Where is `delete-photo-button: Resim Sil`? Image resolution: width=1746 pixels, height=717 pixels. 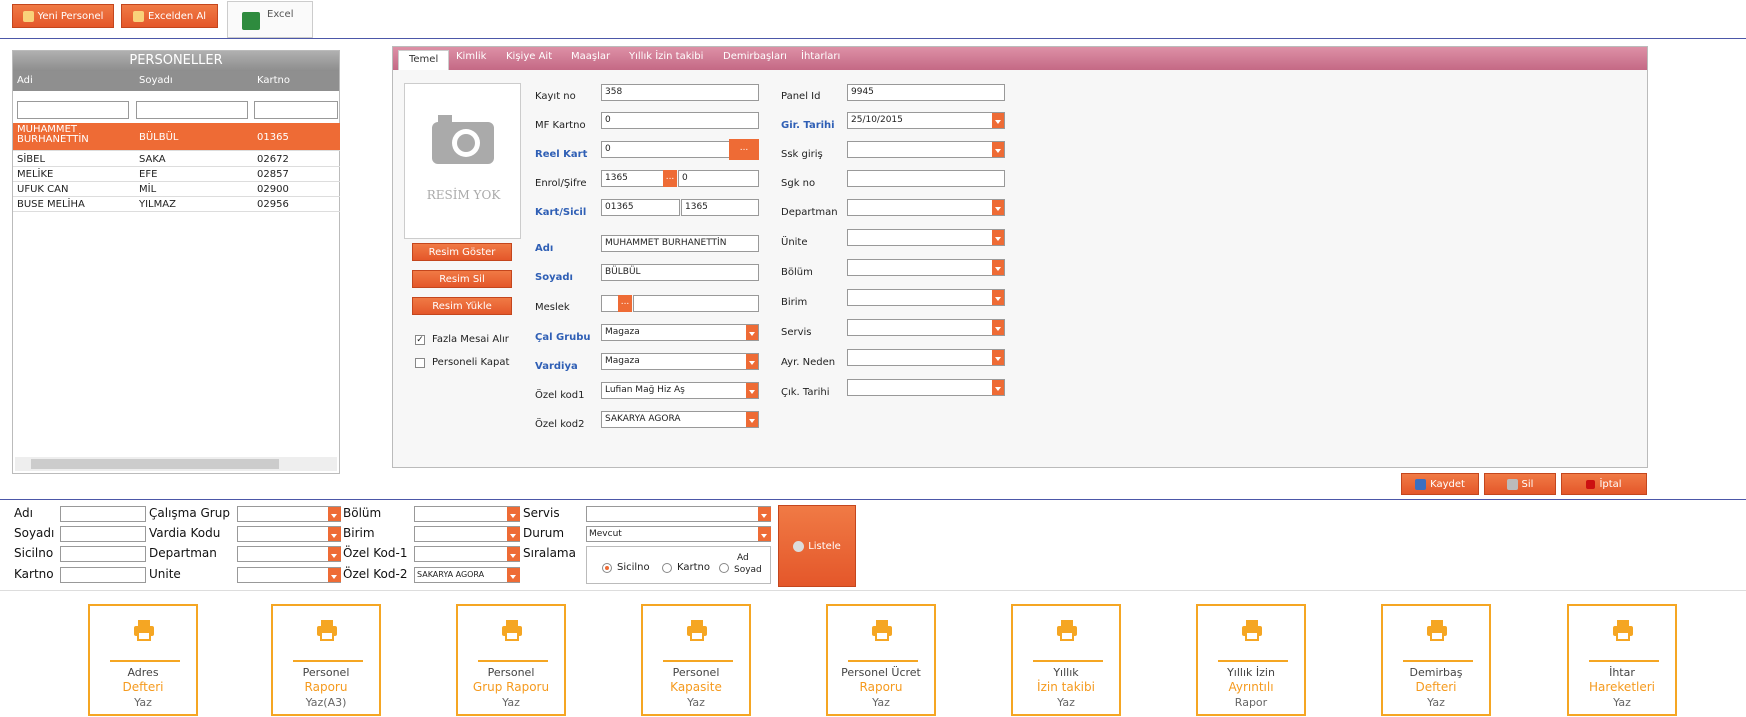
delete-photo-button: Resim Sil is located at coordinates (462, 279).